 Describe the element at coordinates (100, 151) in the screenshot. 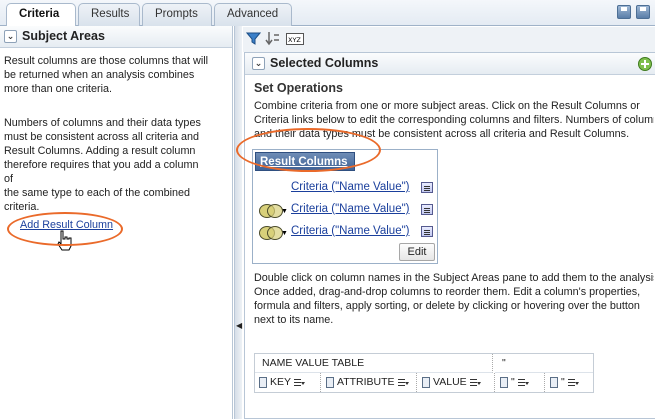

I see `text-line: Result Columns. Adding a result column` at that location.